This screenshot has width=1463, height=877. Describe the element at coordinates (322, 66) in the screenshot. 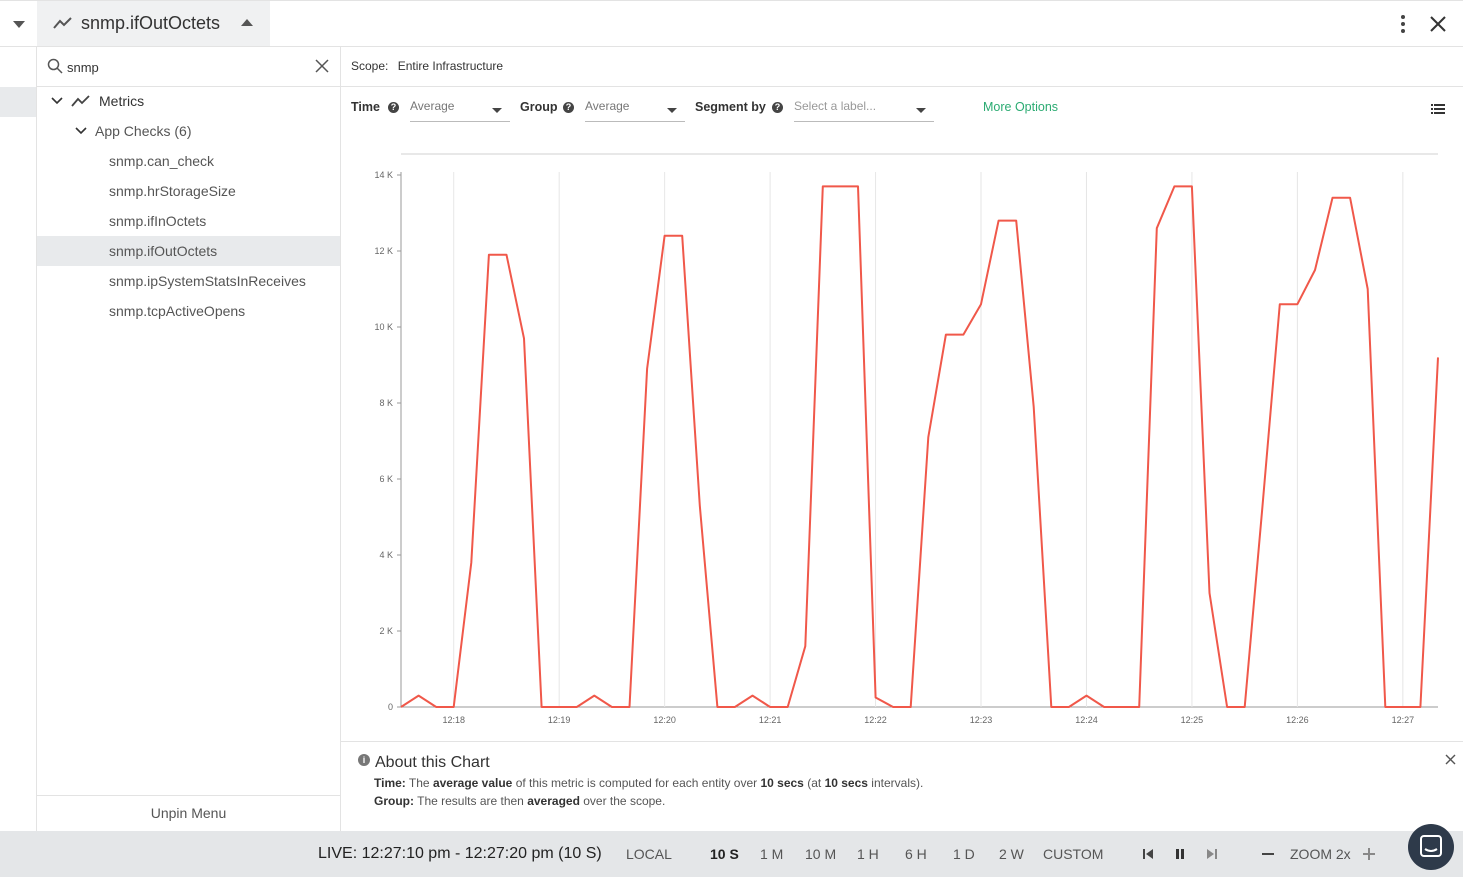

I see `clear-search-icon` at that location.